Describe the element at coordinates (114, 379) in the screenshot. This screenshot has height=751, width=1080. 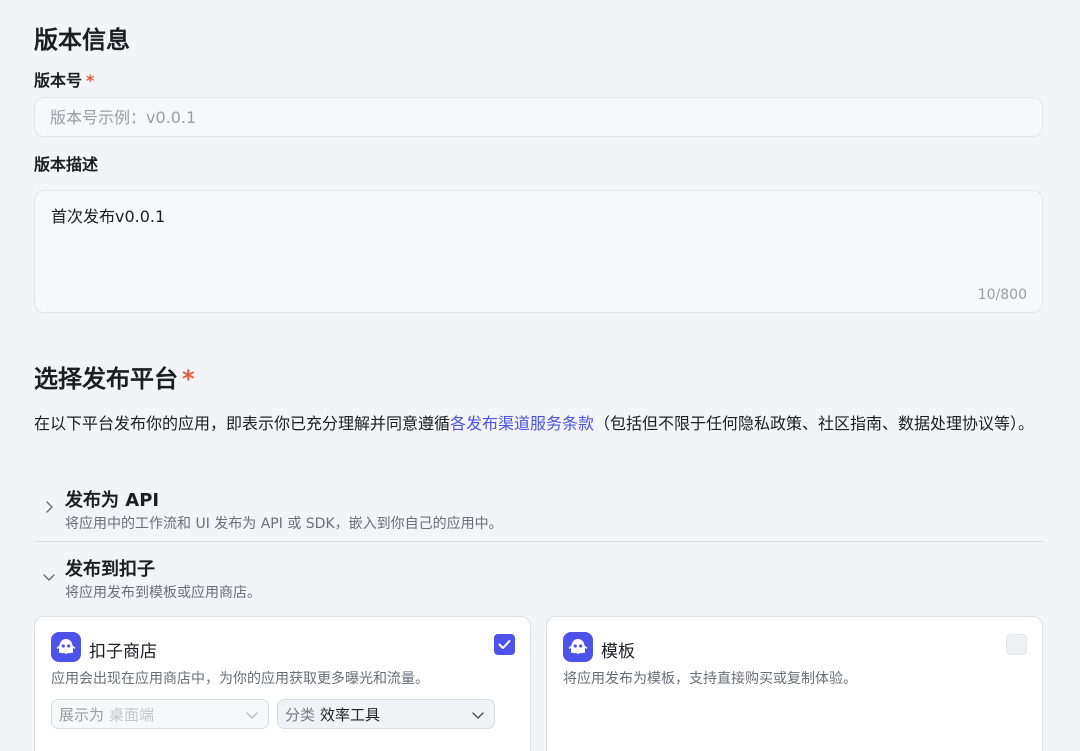
I see `platform-section-title: 选择发布平台 *` at that location.